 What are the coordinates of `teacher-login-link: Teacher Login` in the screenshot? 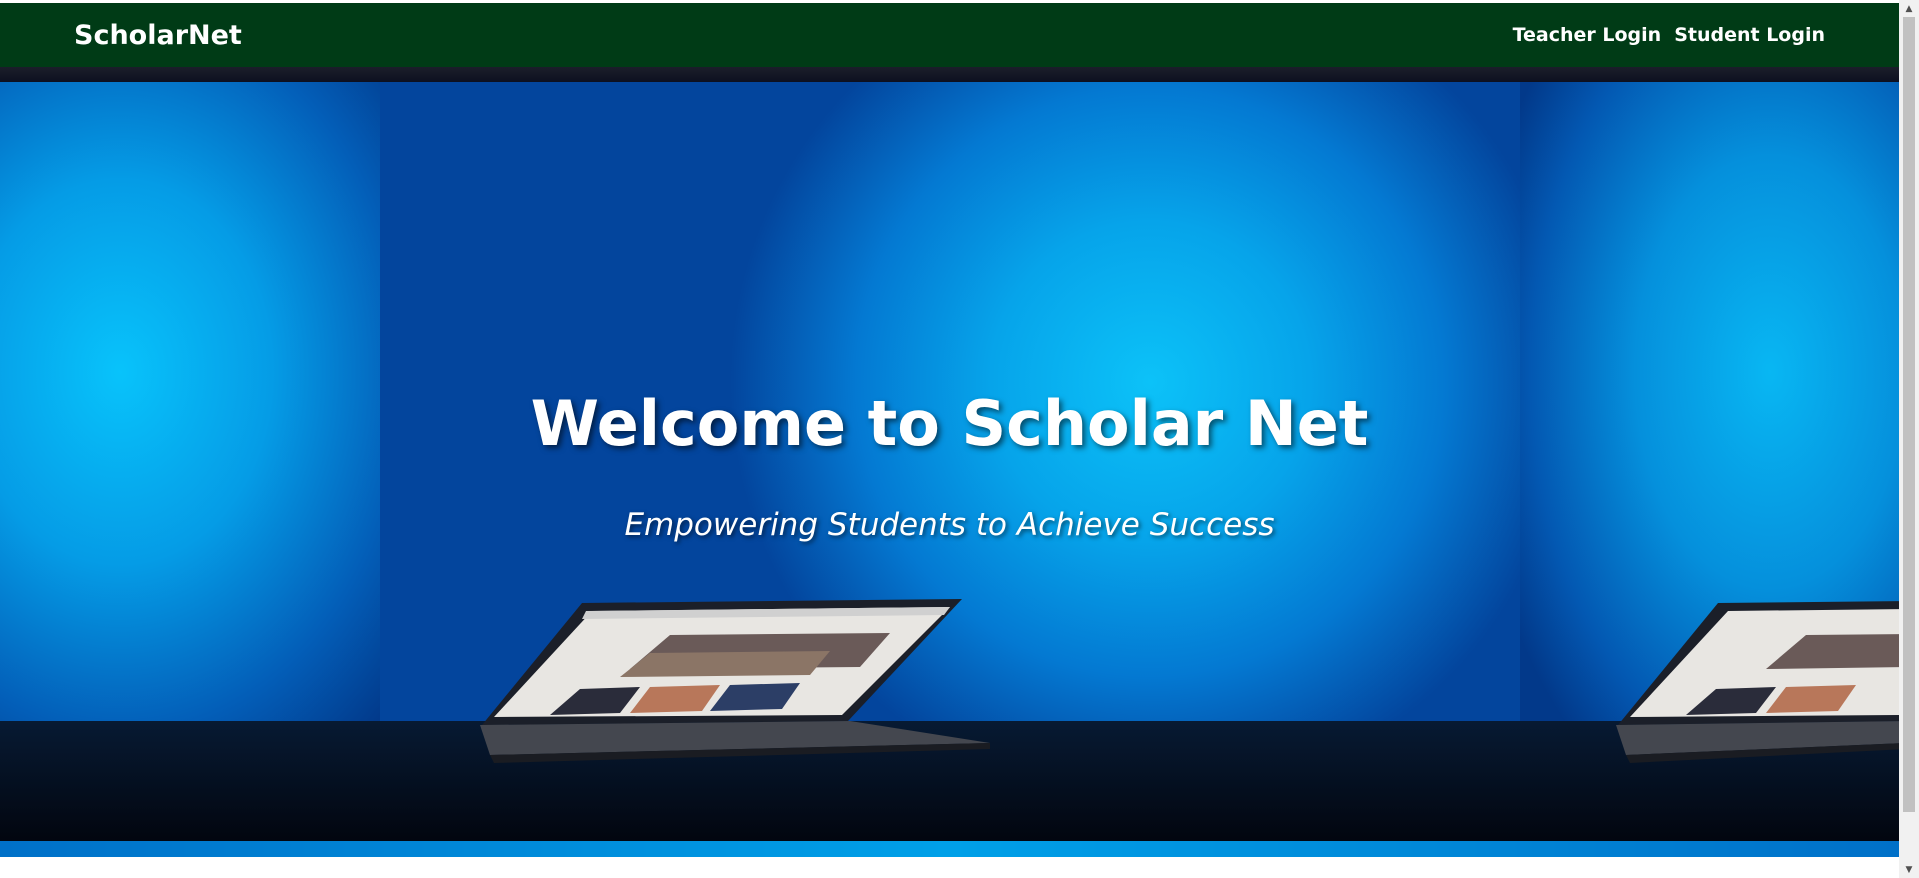 It's located at (1587, 35).